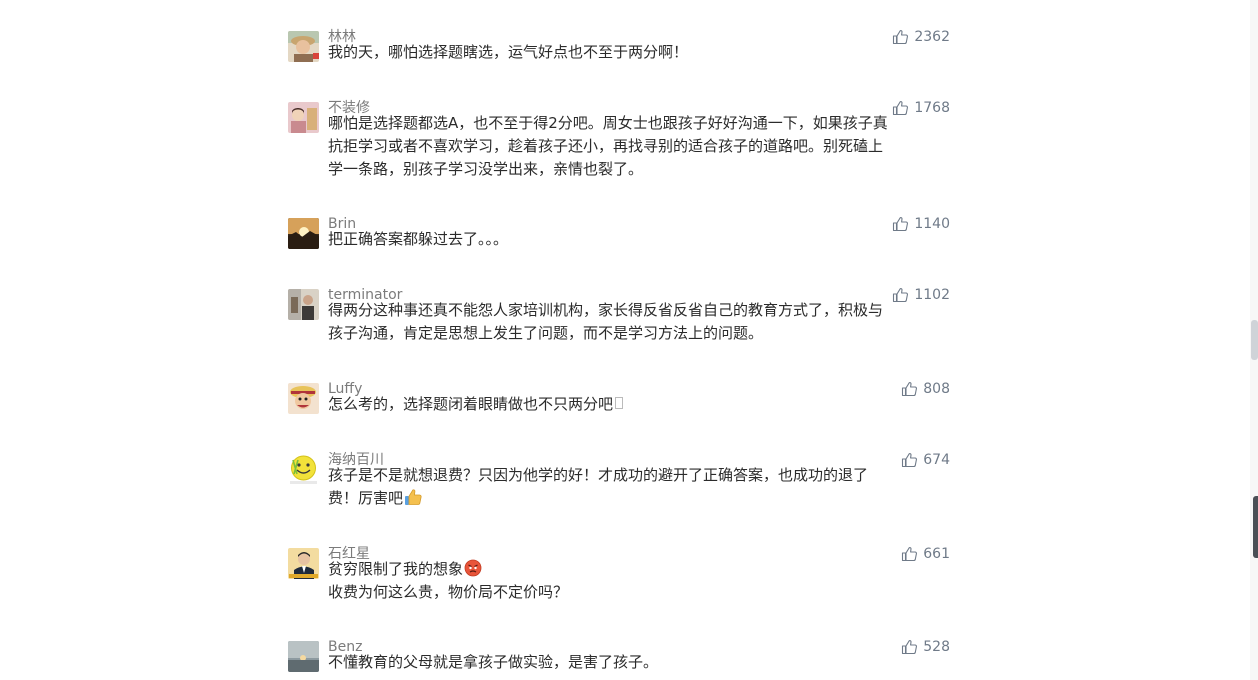 The width and height of the screenshot is (1258, 680). I want to click on thumbs-up-emoji, so click(413, 497).